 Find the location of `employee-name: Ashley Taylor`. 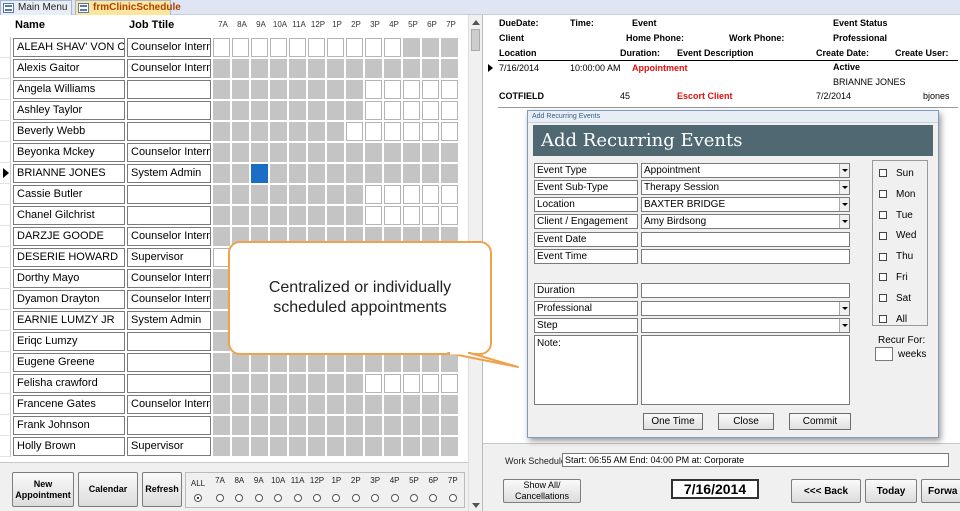

employee-name: Ashley Taylor is located at coordinates (69, 110).